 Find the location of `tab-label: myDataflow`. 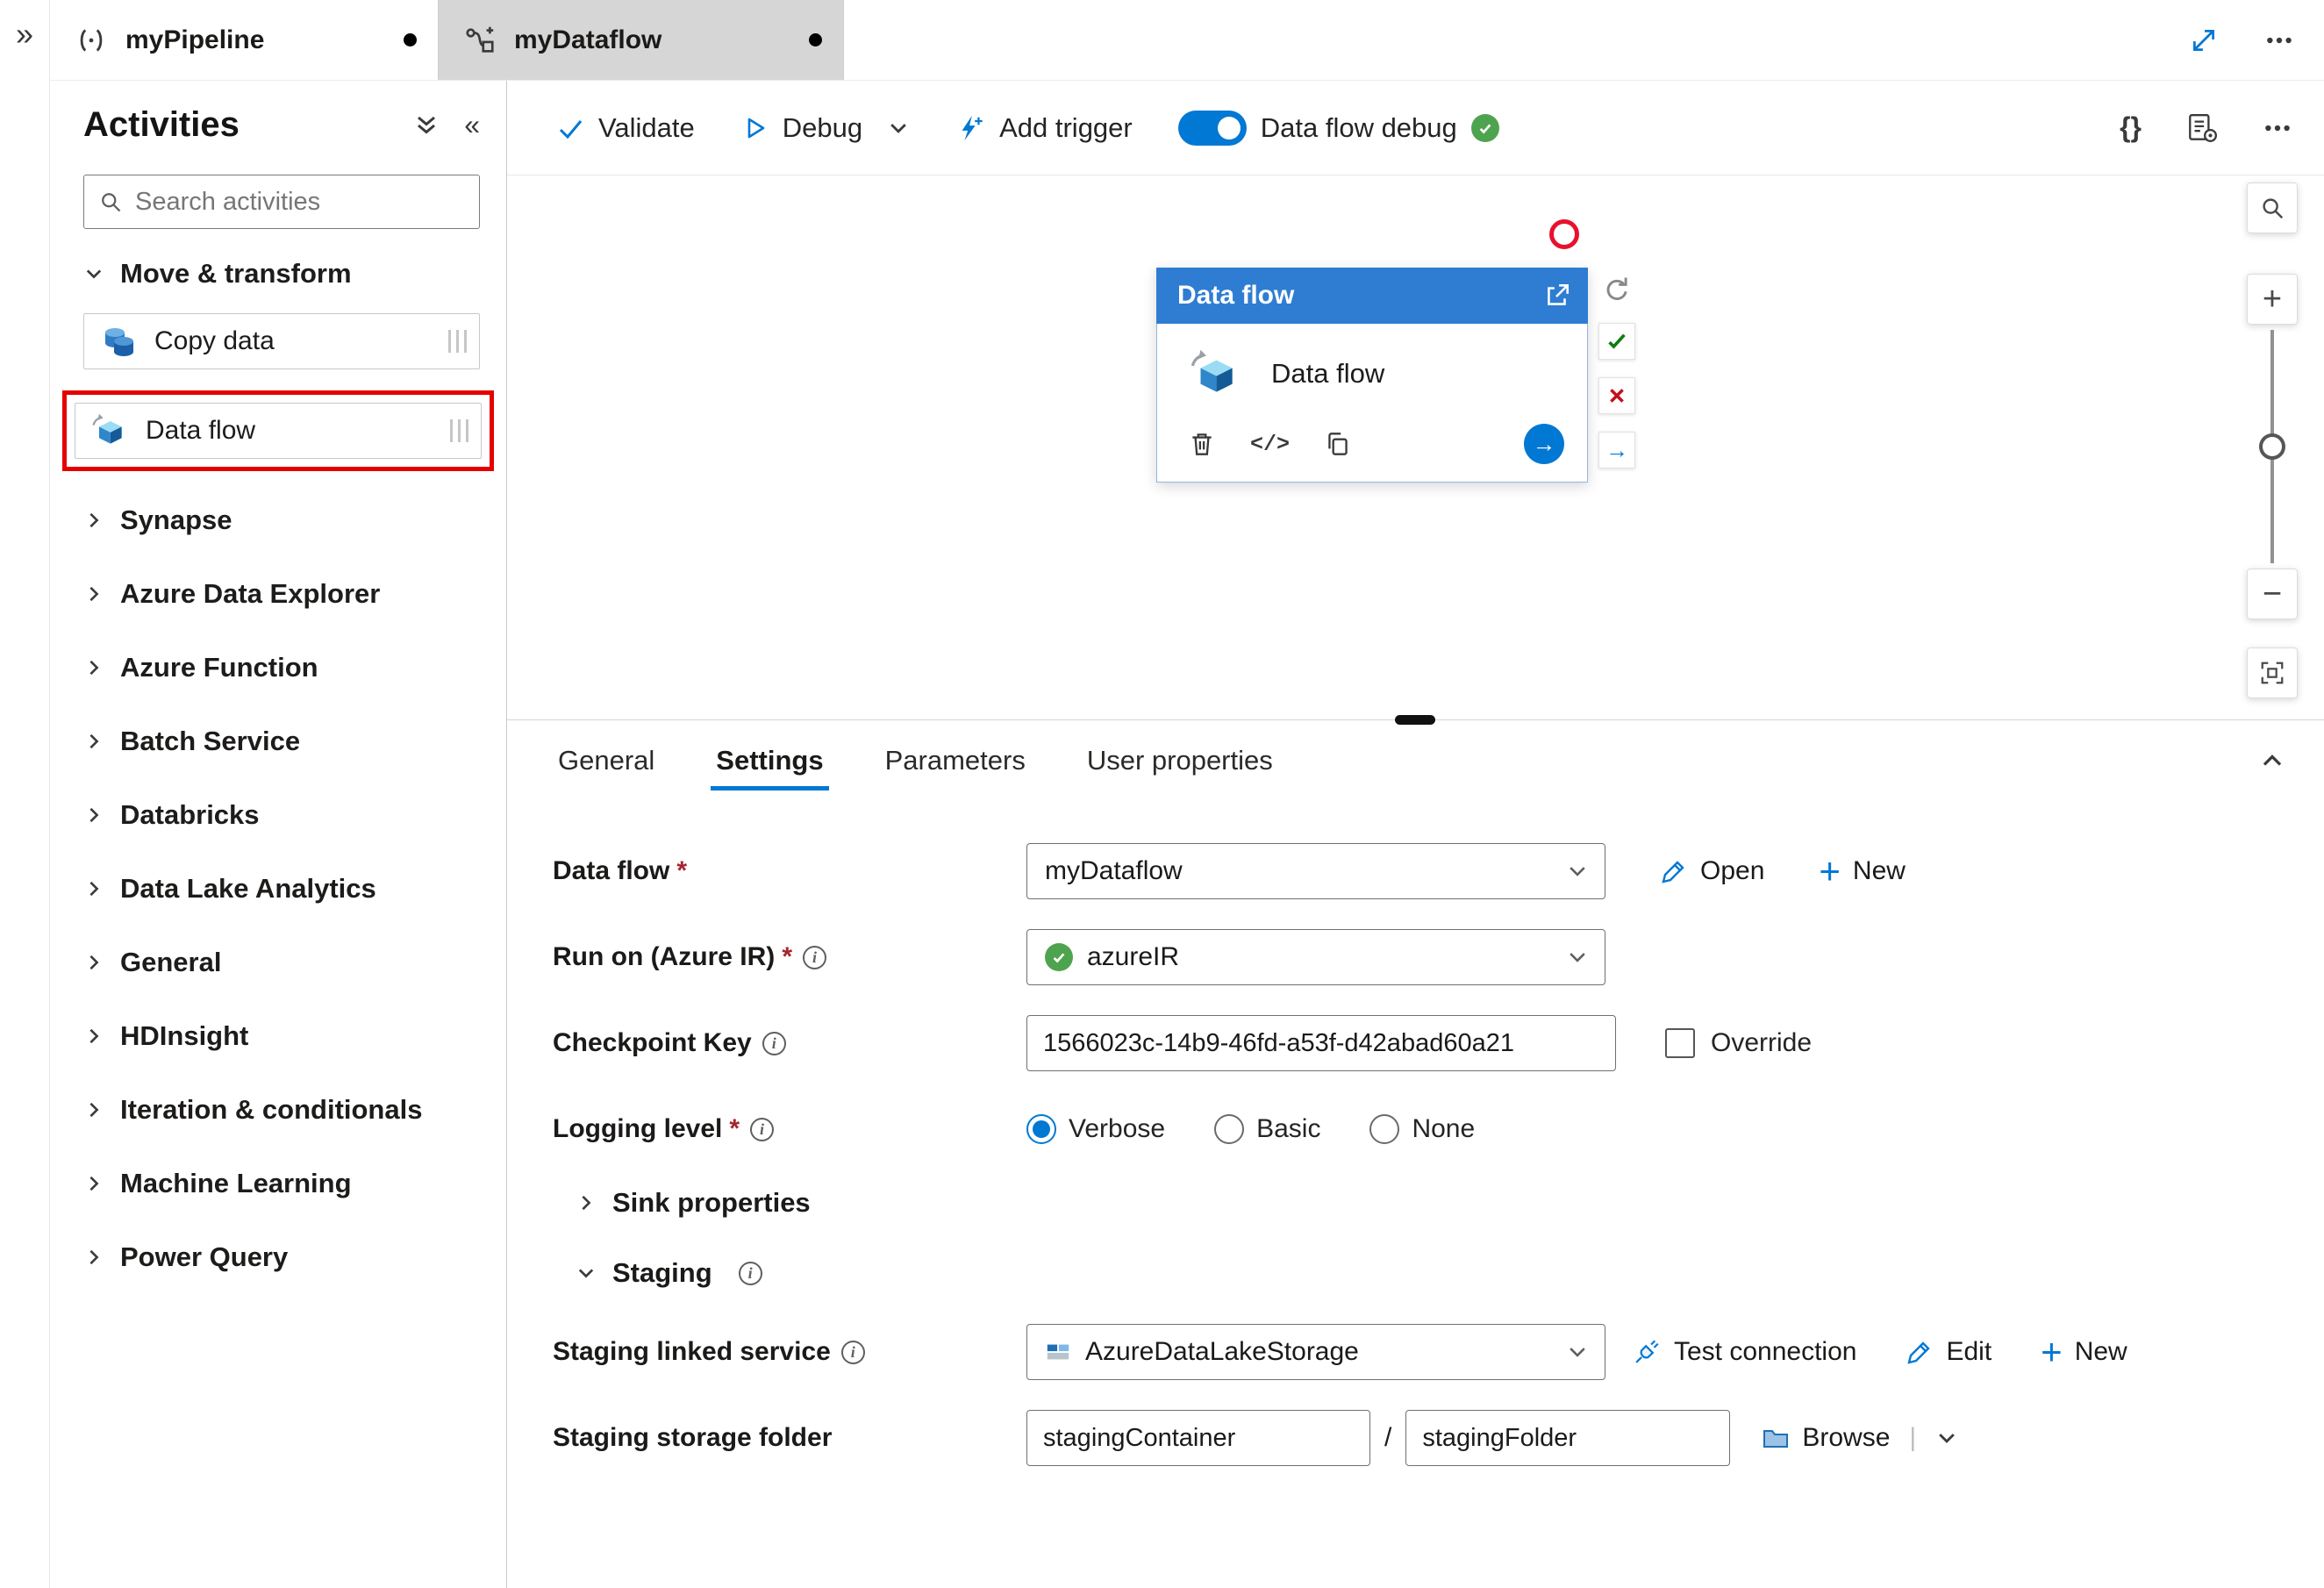

tab-label: myDataflow is located at coordinates (588, 39).